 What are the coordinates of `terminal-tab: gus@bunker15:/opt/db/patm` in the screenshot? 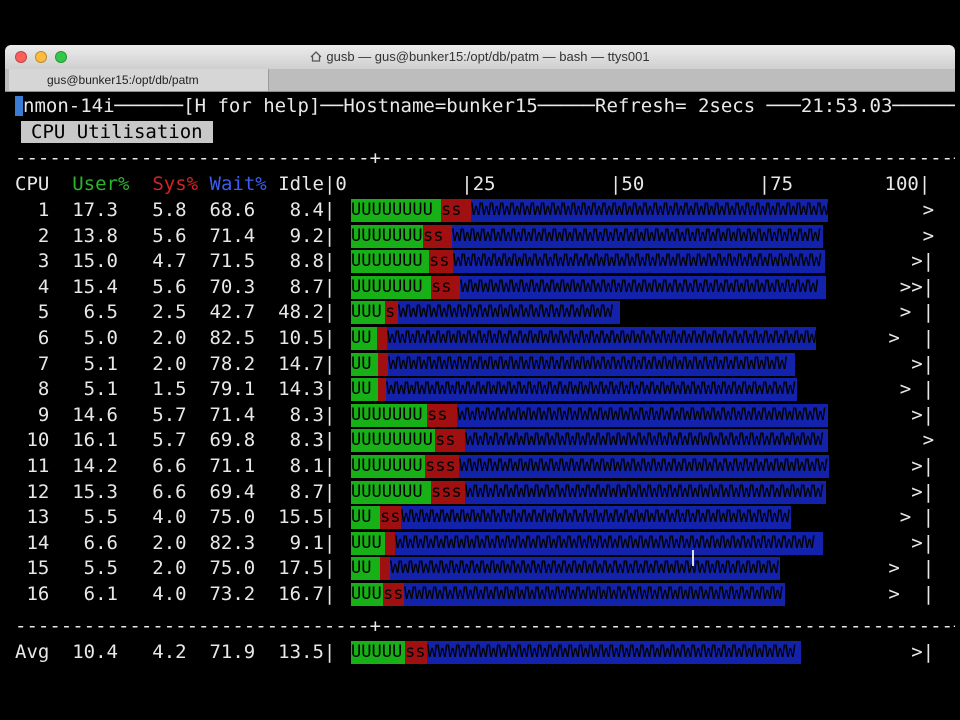 It's located at (139, 80).